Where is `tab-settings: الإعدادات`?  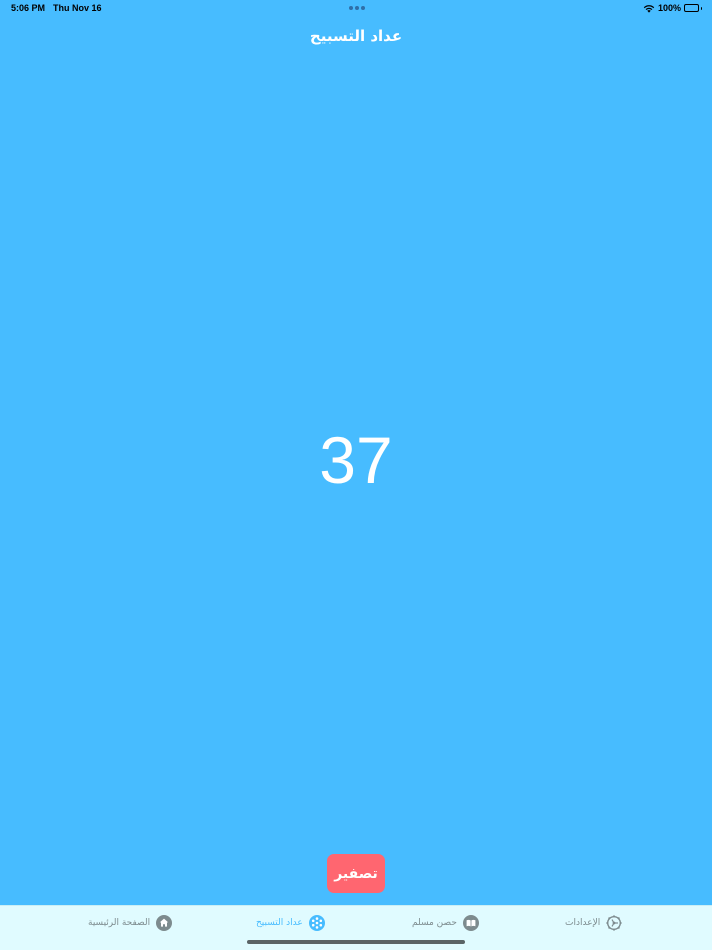
tab-settings: الإعدادات is located at coordinates (593, 923).